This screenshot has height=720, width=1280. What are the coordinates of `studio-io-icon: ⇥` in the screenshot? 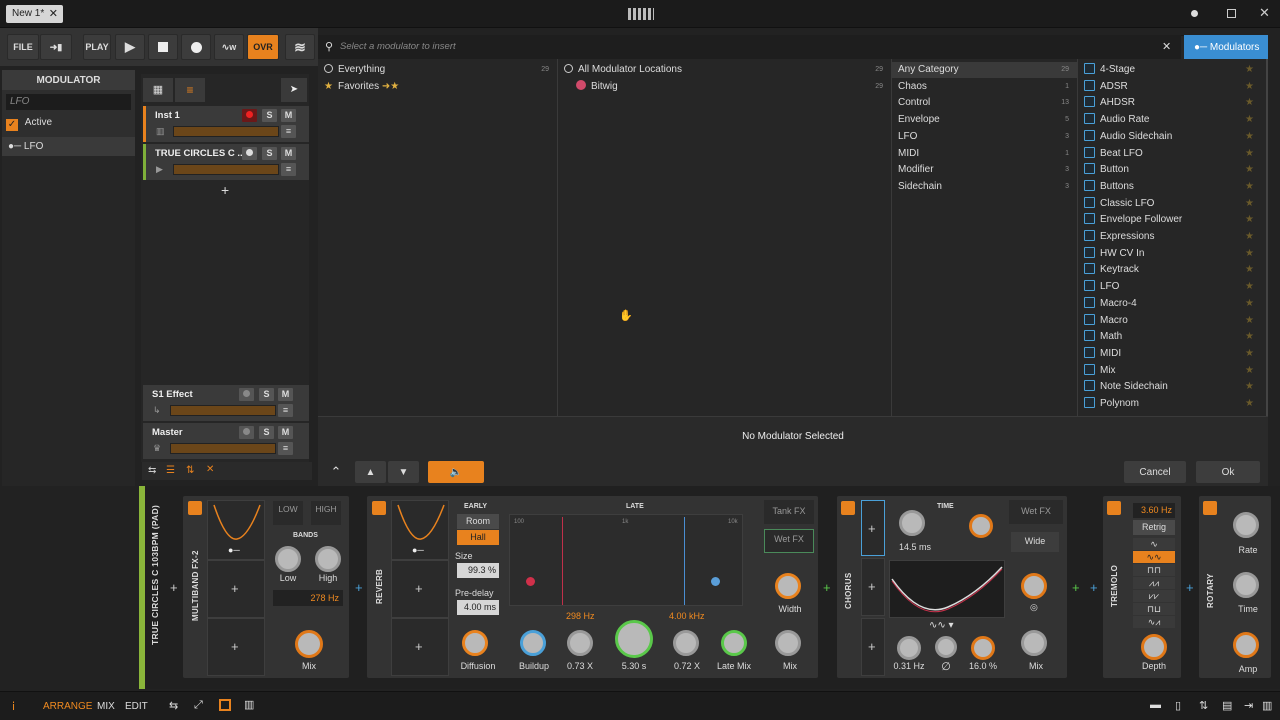 It's located at (1248, 705).